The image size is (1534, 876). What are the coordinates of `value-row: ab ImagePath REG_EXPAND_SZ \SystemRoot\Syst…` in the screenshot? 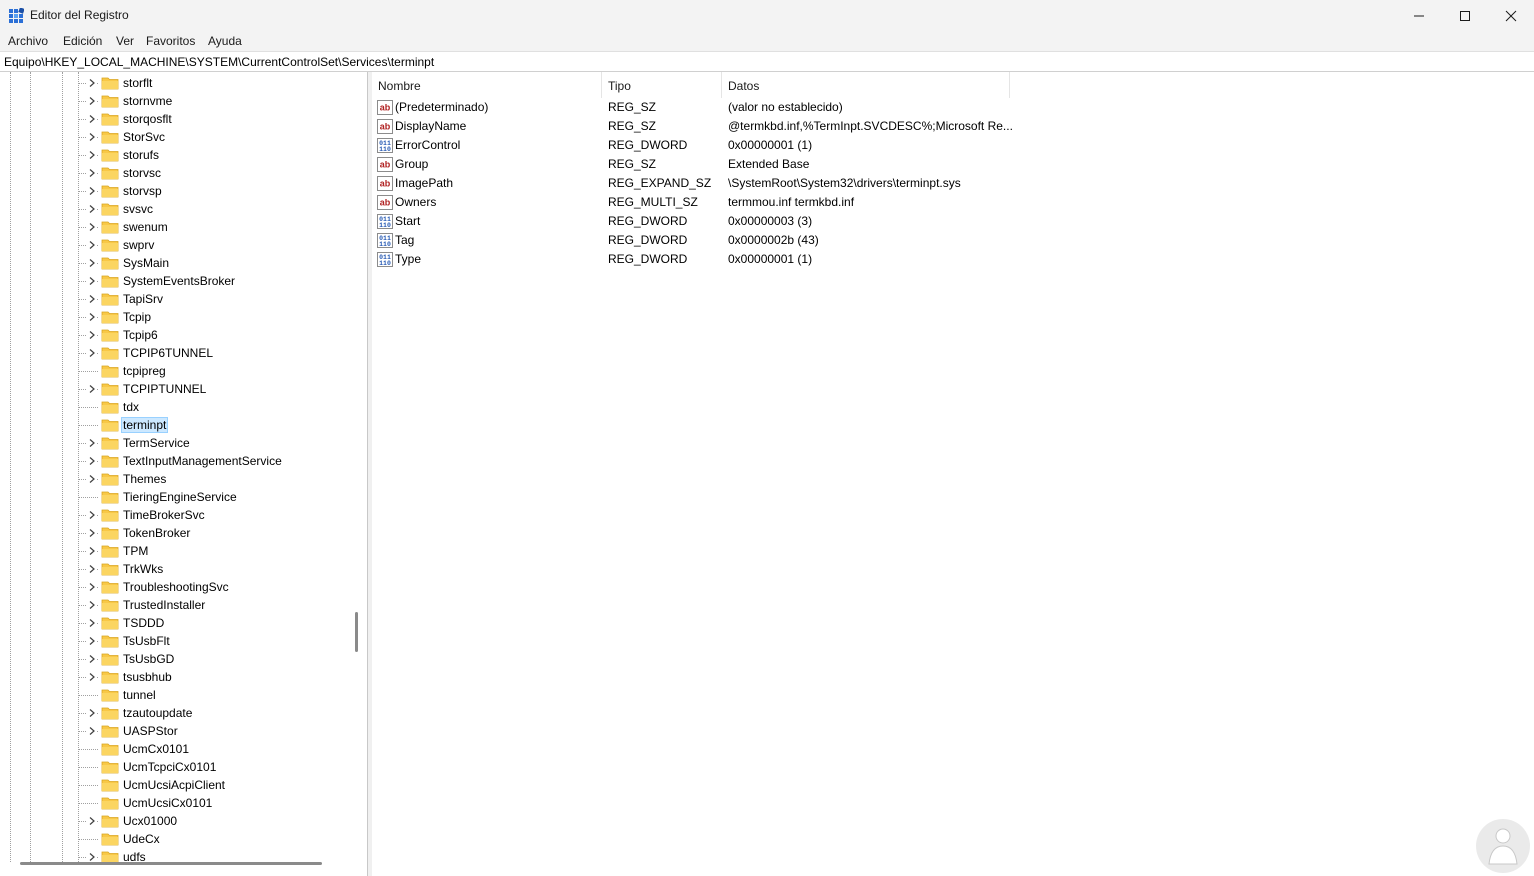 It's located at (692, 183).